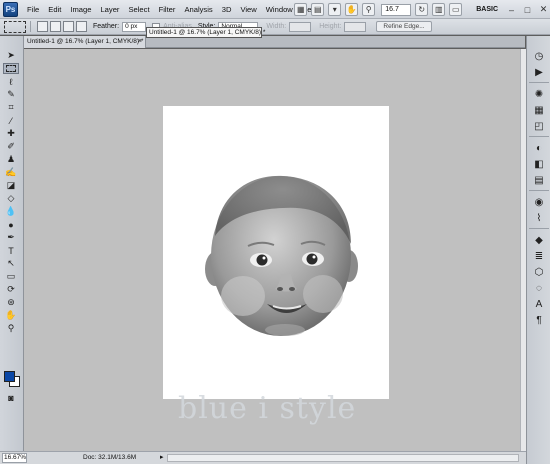 This screenshot has width=550, height=464. I want to click on text-icon: A, so click(539, 304).